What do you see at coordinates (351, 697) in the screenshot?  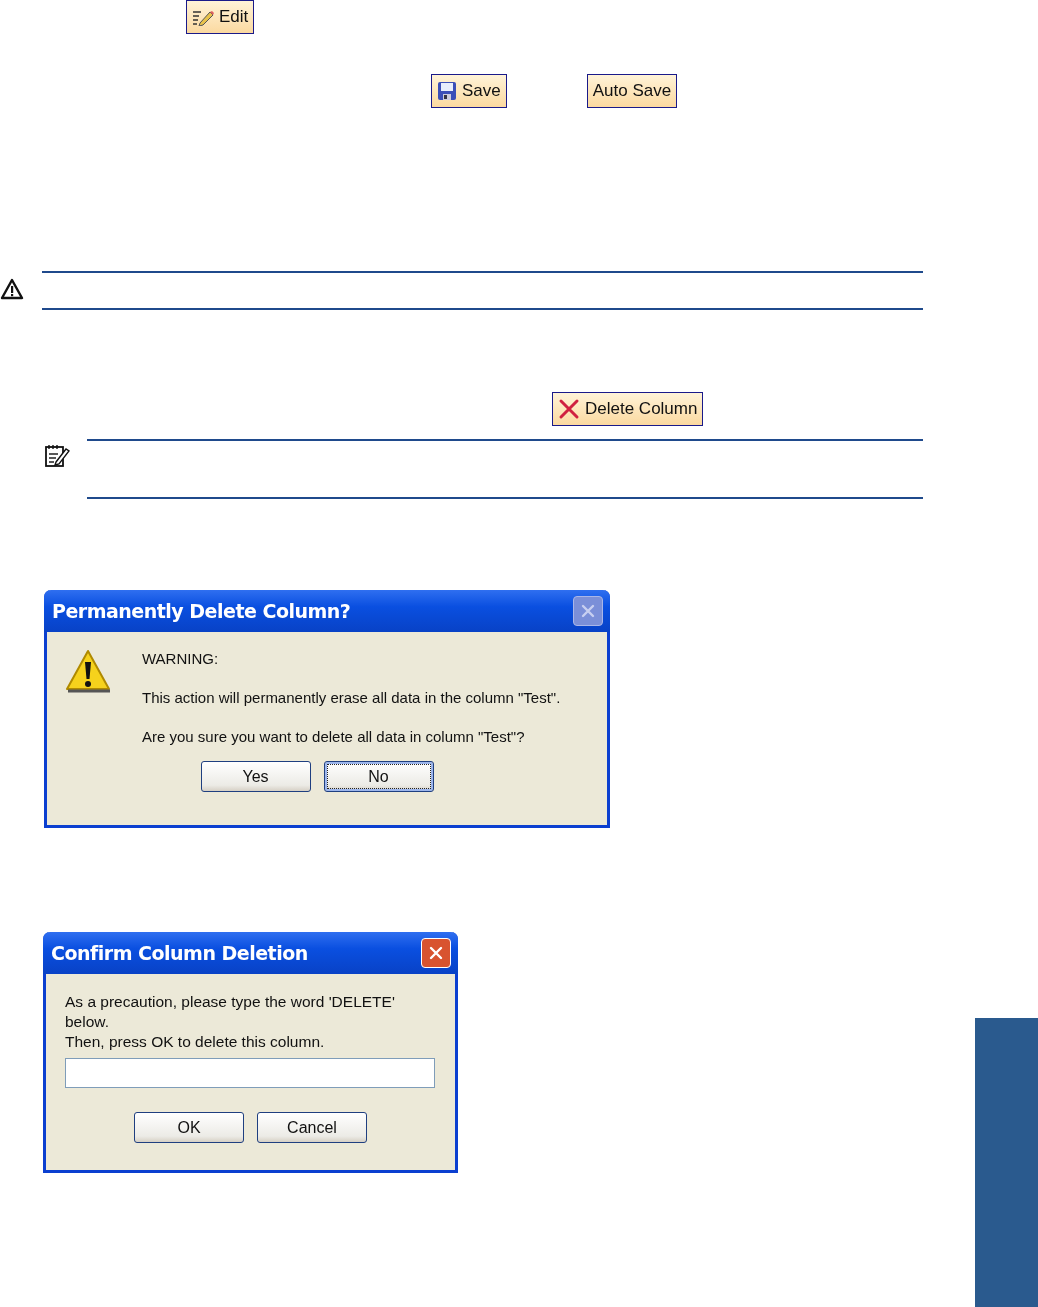 I see `message-text: This action will permanently erase all data in the column "Test".` at bounding box center [351, 697].